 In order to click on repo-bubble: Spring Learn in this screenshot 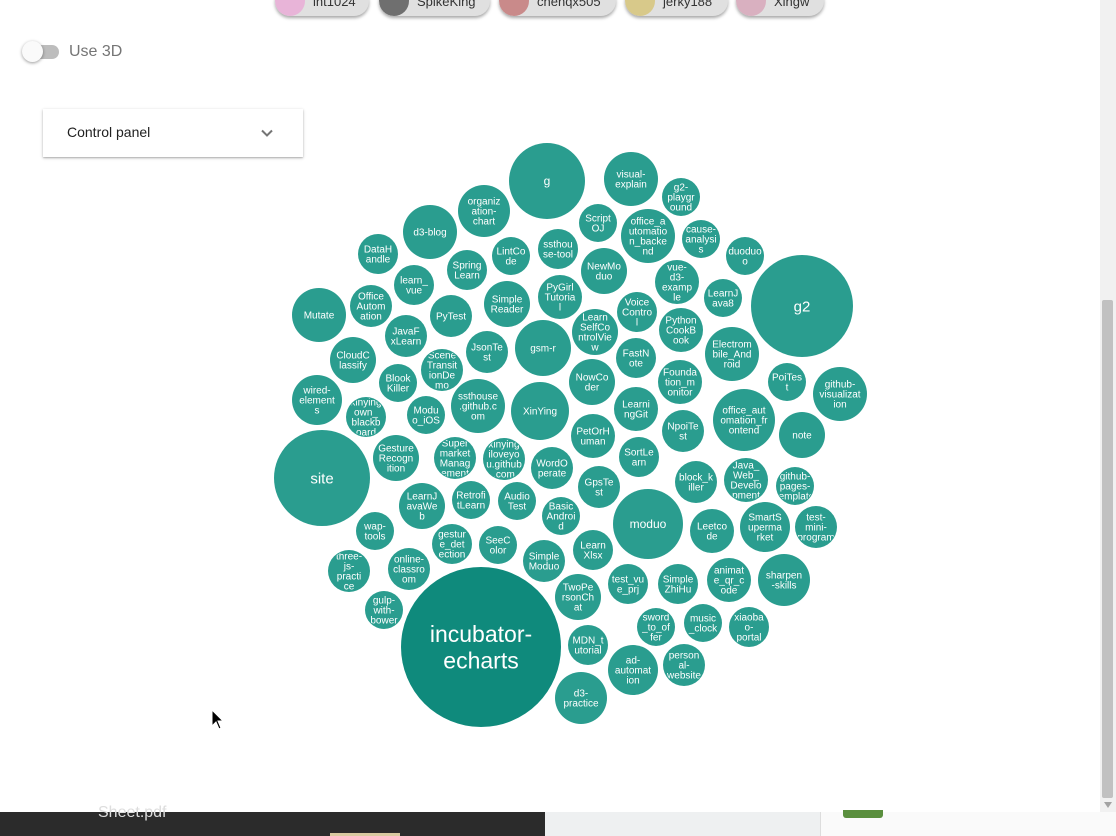, I will do `click(467, 270)`.